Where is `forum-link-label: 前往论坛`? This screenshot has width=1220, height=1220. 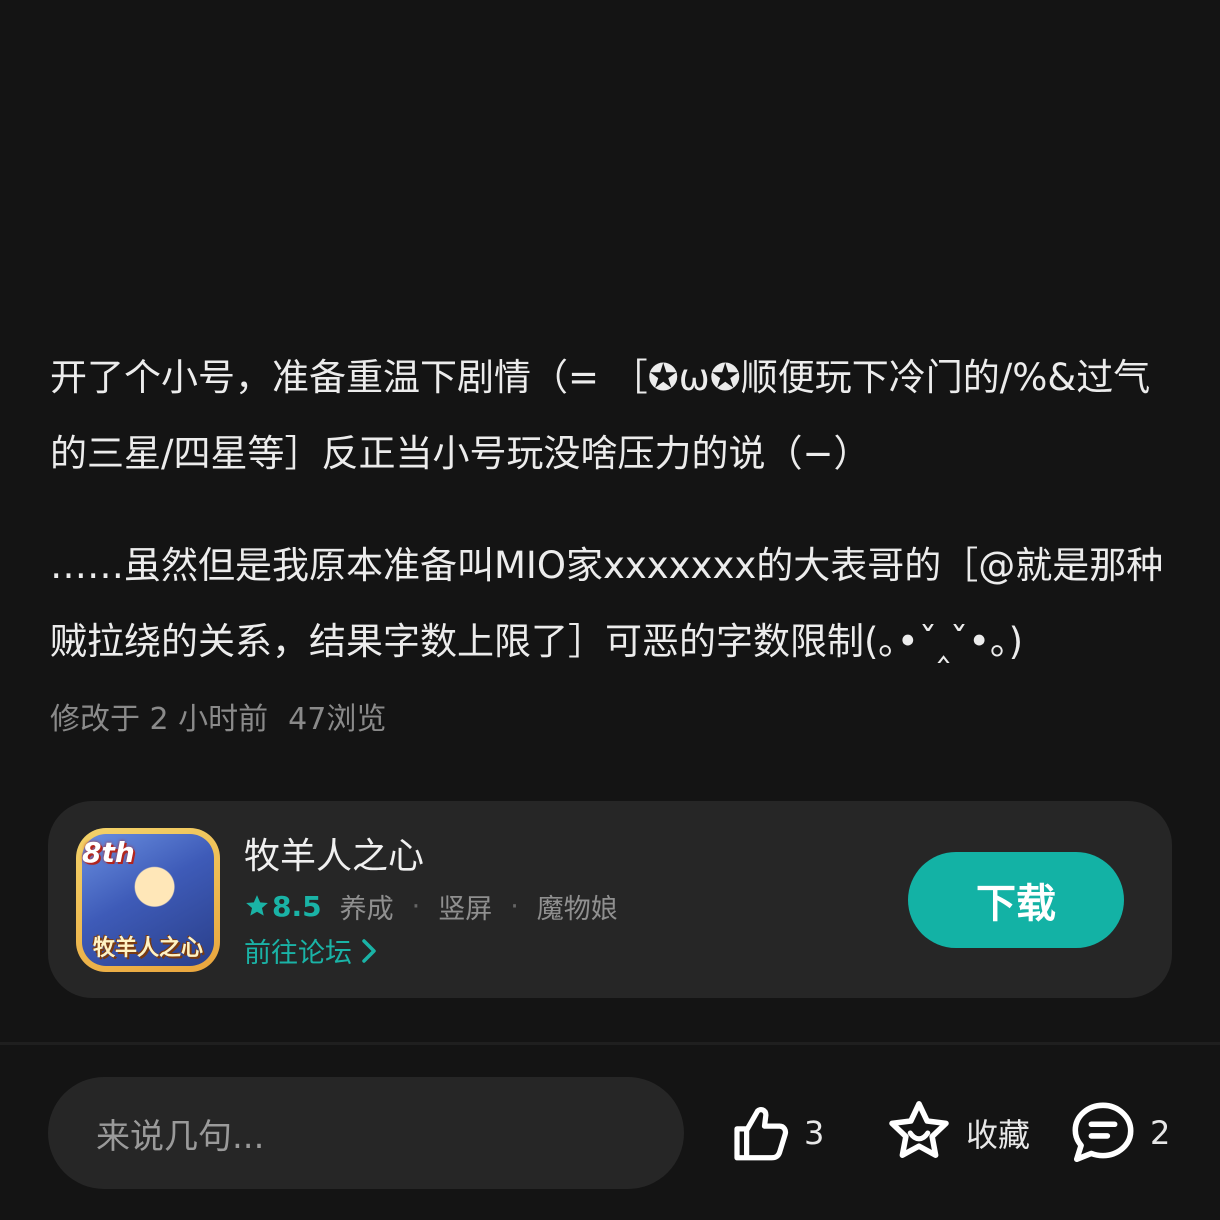
forum-link-label: 前往论坛 is located at coordinates (298, 953).